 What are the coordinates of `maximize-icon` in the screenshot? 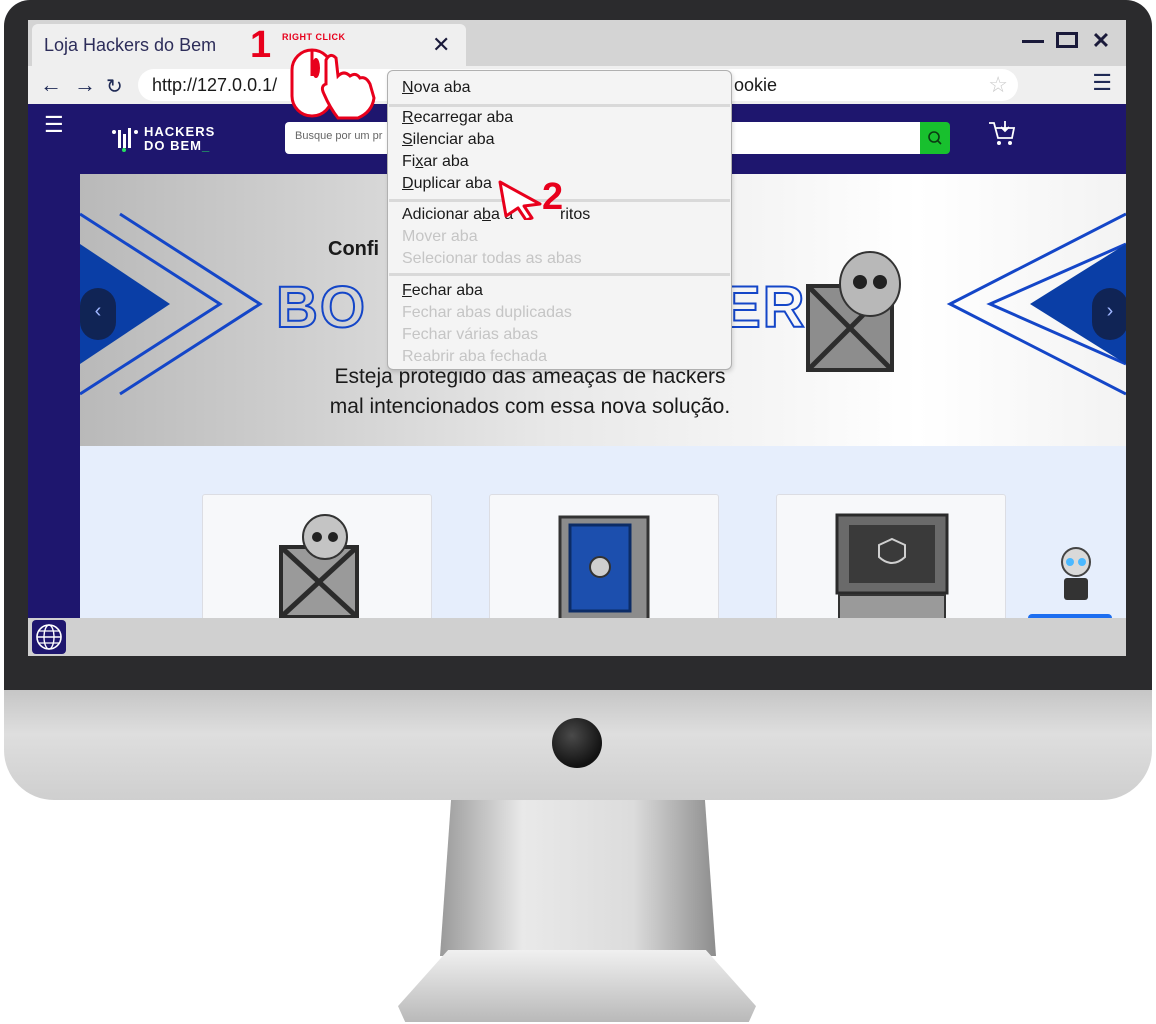 It's located at (1067, 41).